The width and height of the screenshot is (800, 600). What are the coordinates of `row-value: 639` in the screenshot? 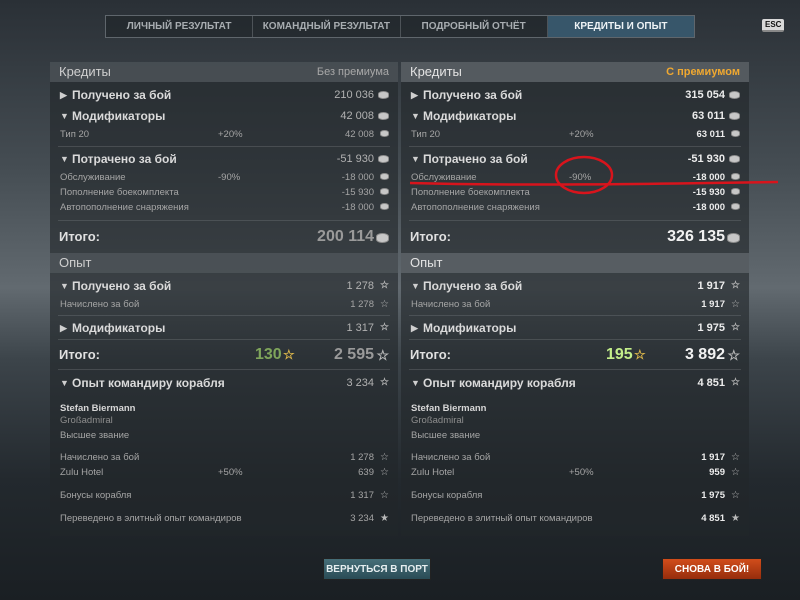 It's located at (366, 472).